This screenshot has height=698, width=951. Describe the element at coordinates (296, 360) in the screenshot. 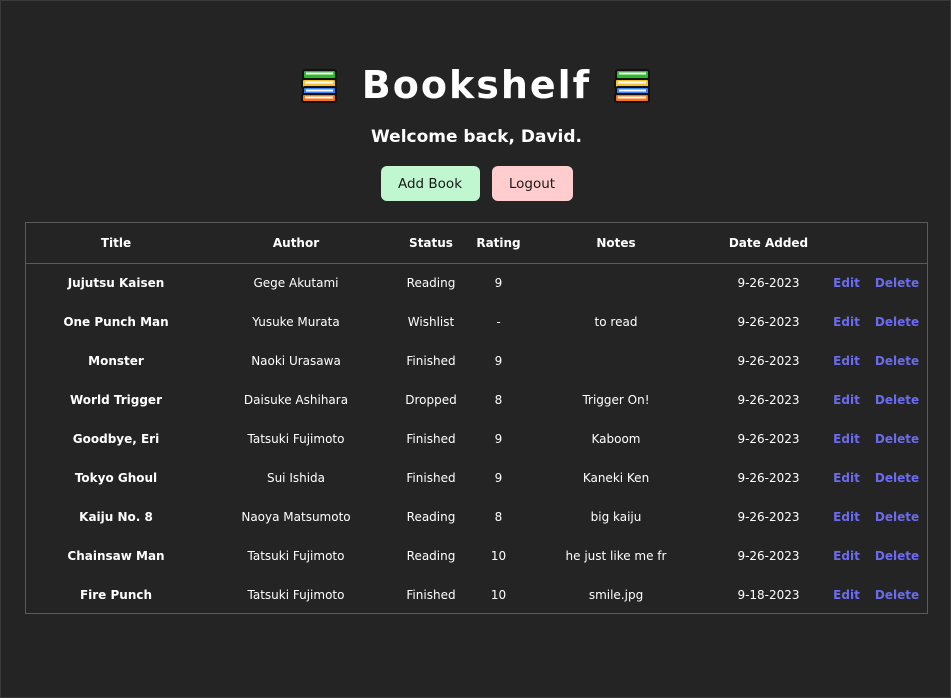

I see `book-author: Naoki Urasawa` at that location.